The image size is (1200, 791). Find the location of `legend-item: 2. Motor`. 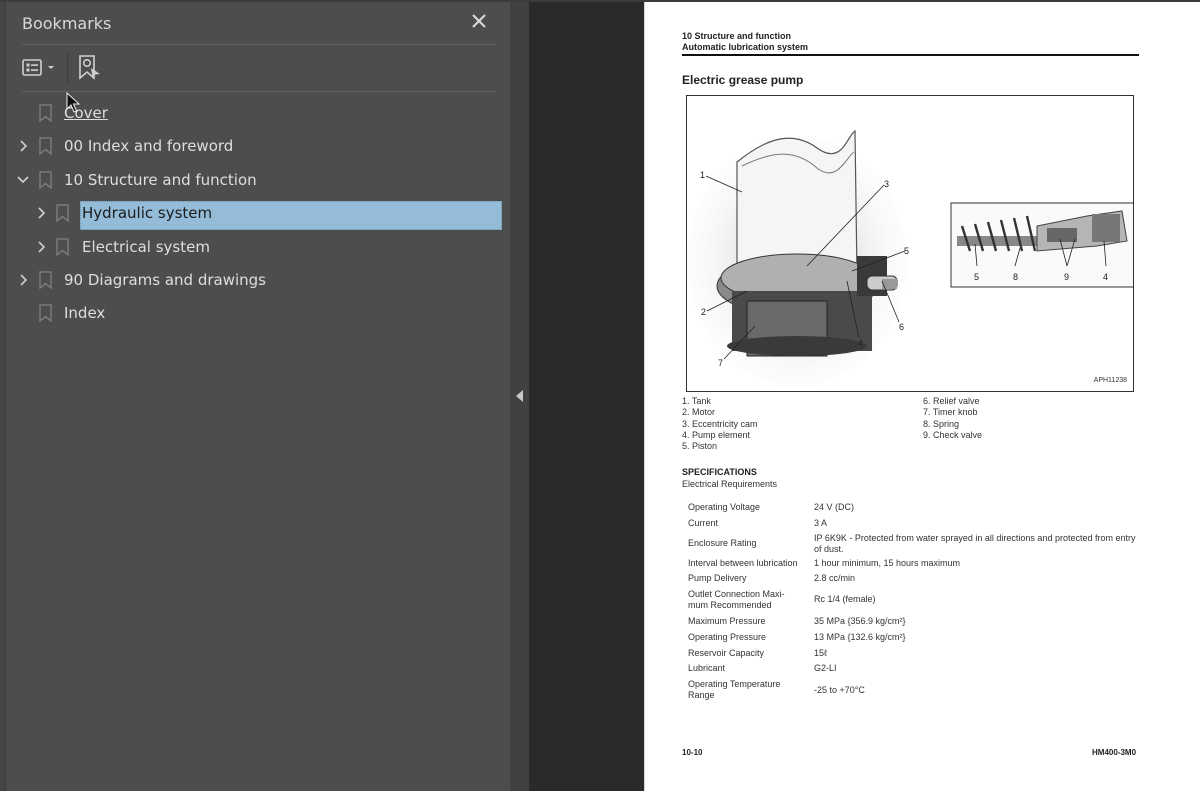

legend-item: 2. Motor is located at coordinates (699, 412).